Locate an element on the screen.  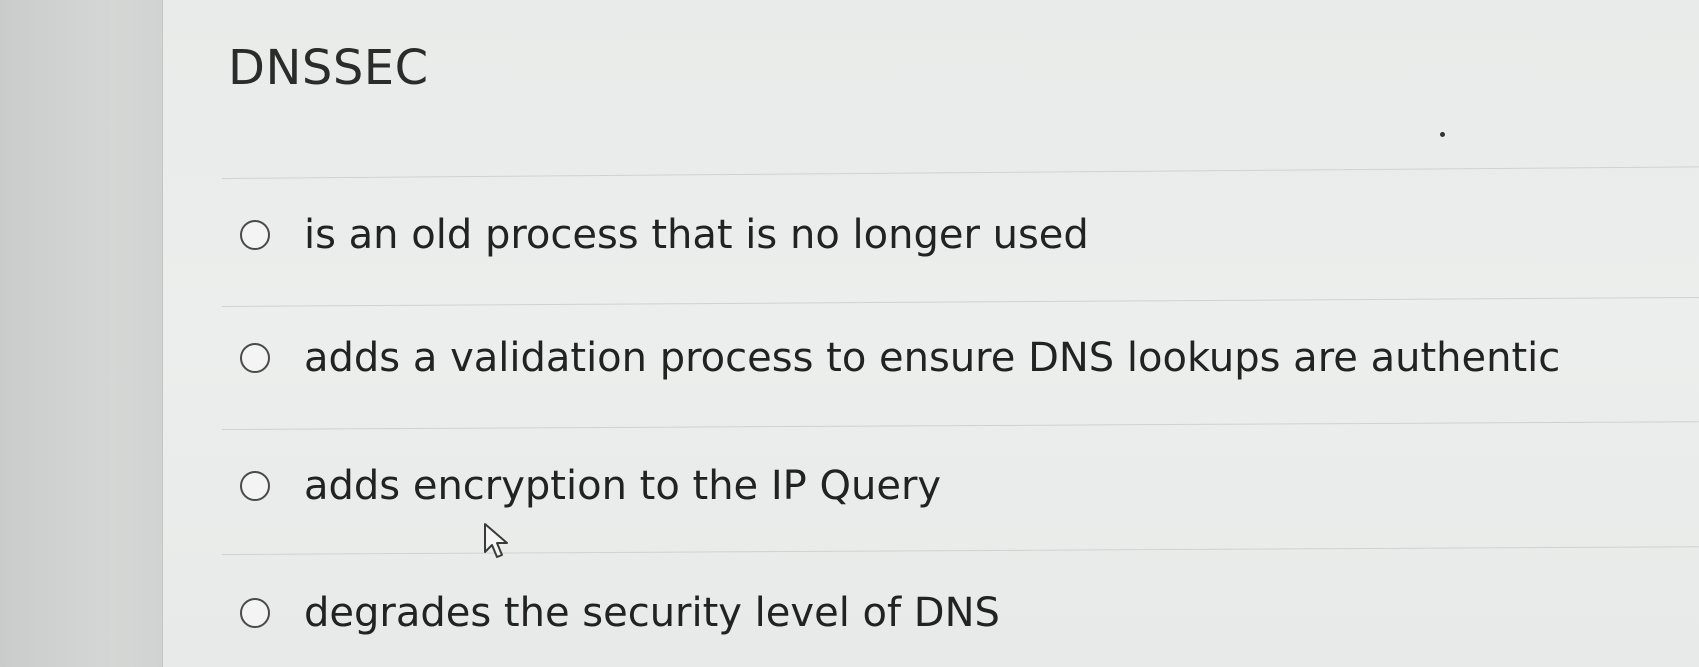
question-title: DNSSEC is located at coordinates (328, 68).